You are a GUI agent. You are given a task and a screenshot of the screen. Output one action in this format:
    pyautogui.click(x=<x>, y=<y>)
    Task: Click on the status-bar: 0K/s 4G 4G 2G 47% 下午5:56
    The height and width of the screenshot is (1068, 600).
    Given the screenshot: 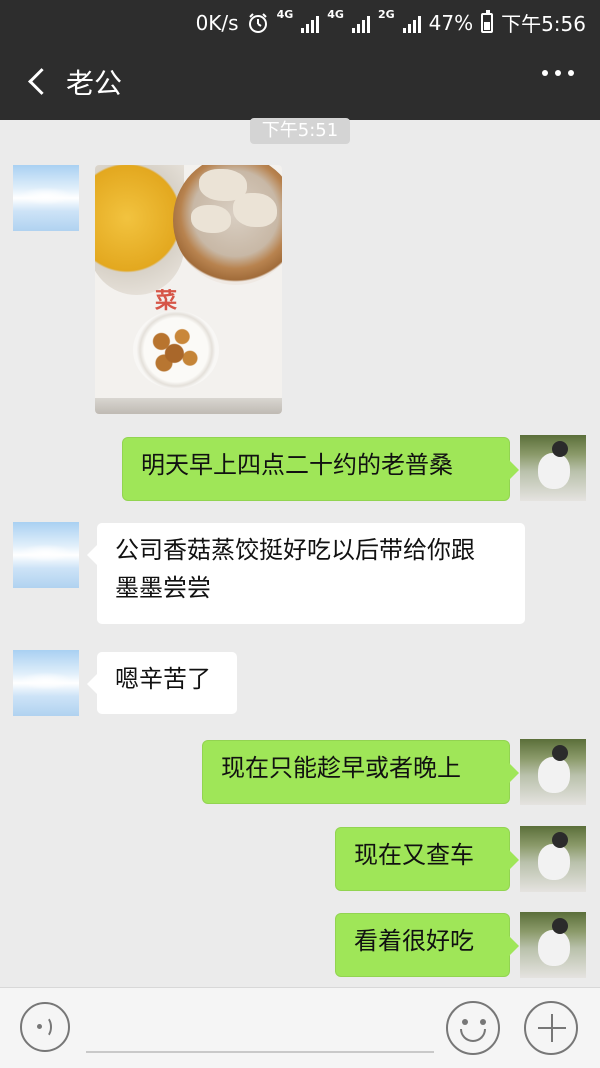 What is the action you would take?
    pyautogui.click(x=300, y=21)
    